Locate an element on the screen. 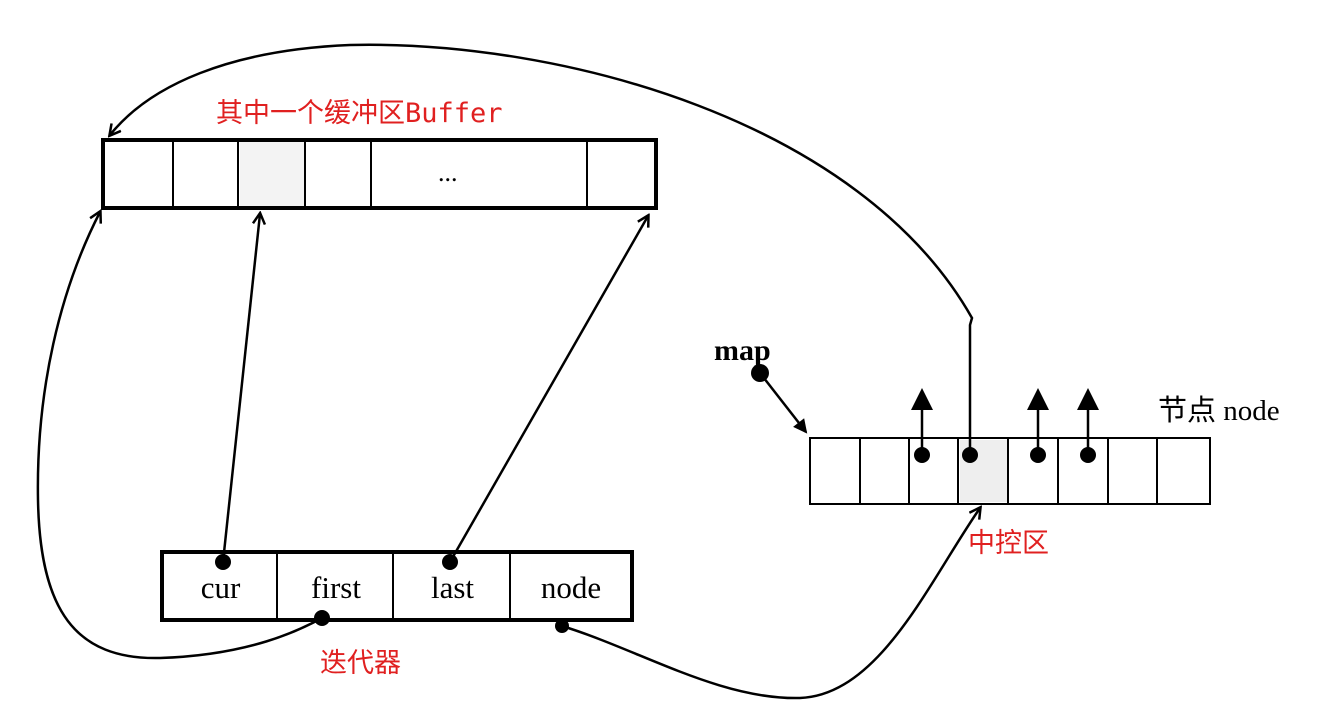 The height and width of the screenshot is (717, 1343). buffer-title: 其中一个缓冲区Buffer is located at coordinates (359, 113).